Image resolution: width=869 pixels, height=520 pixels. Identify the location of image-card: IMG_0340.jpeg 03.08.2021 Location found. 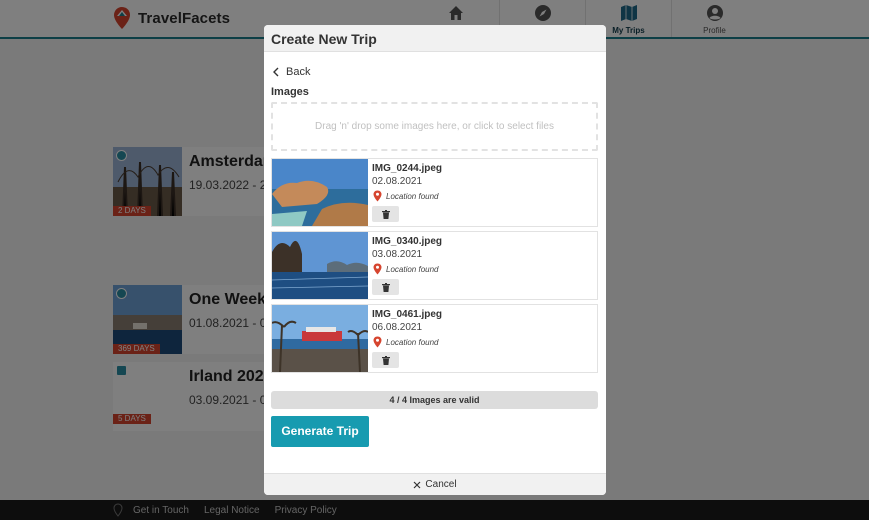
(434, 265).